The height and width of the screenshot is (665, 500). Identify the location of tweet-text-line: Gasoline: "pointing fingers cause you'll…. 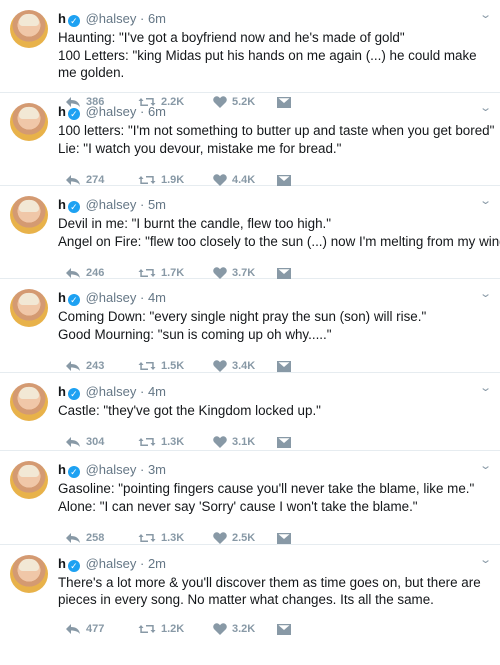
(266, 488).